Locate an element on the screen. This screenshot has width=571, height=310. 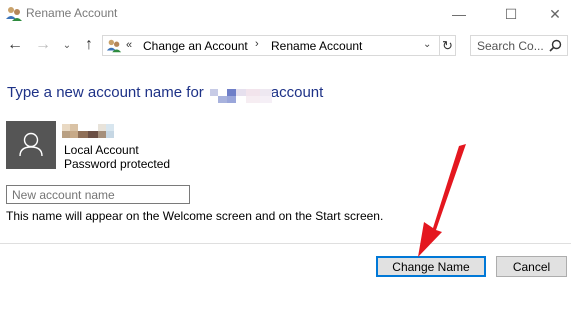
change-name-button: Change Name is located at coordinates (431, 266).